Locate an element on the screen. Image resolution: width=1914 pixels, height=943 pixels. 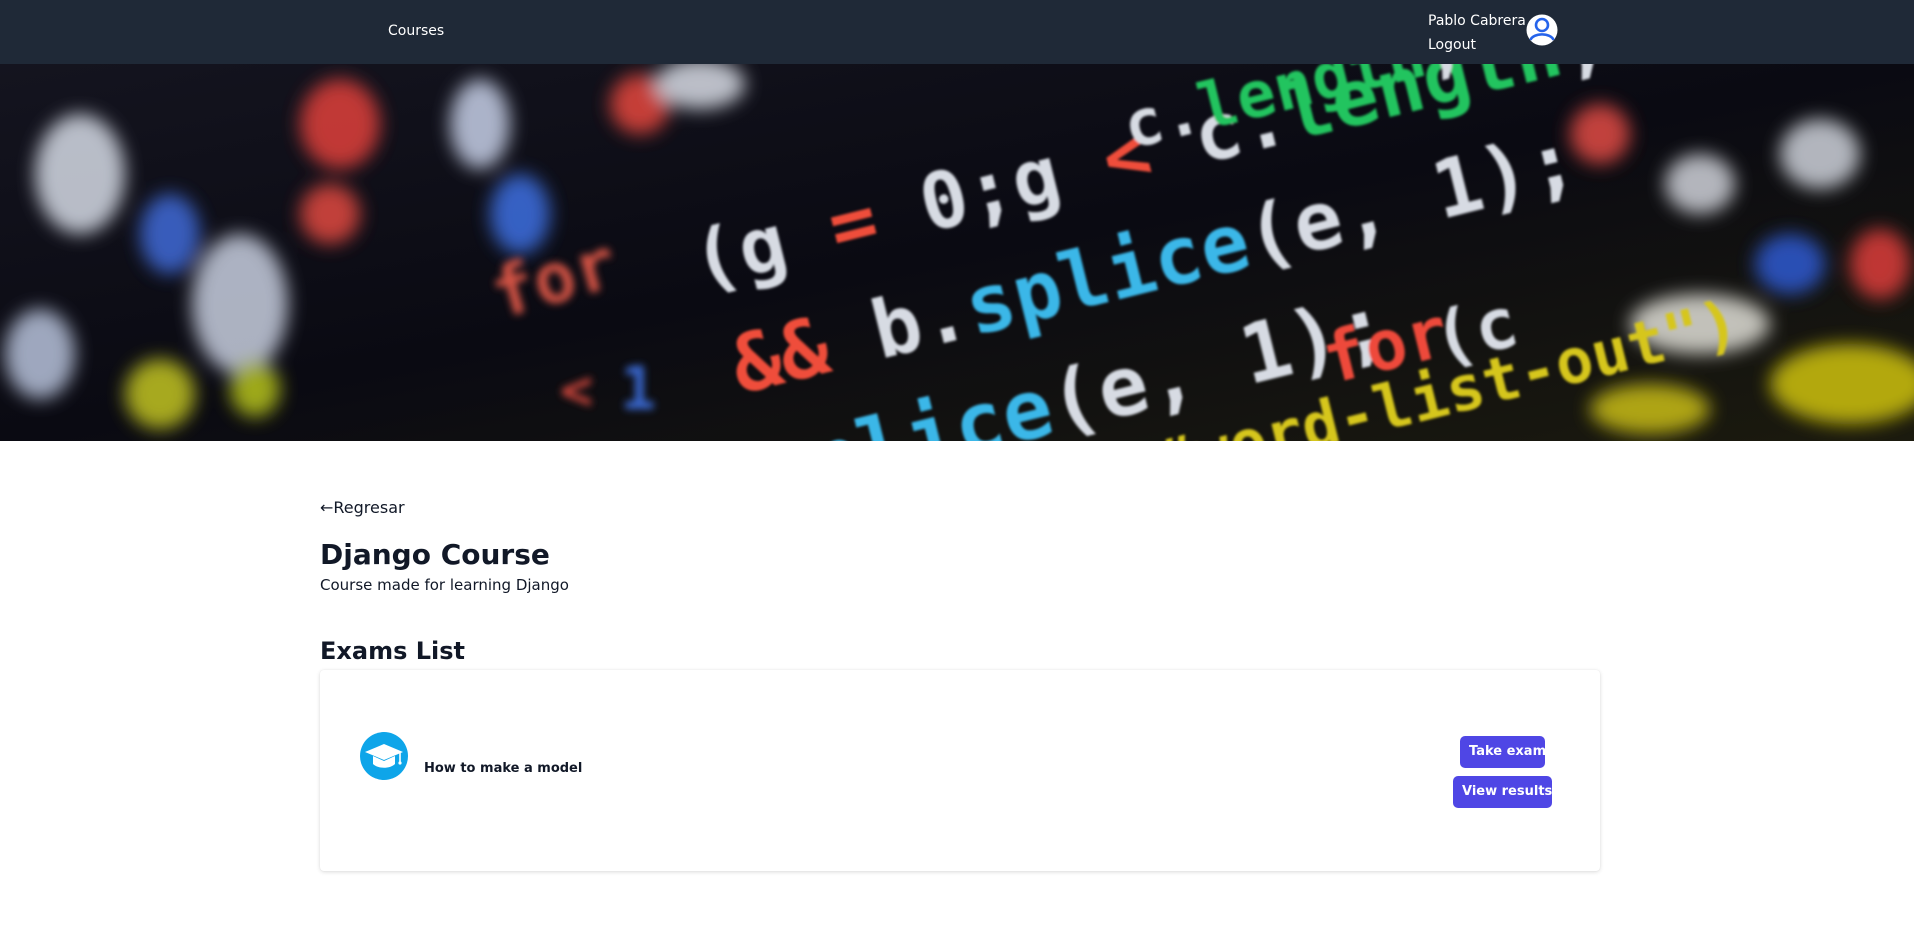
user-circle-icon is located at coordinates (1542, 30).